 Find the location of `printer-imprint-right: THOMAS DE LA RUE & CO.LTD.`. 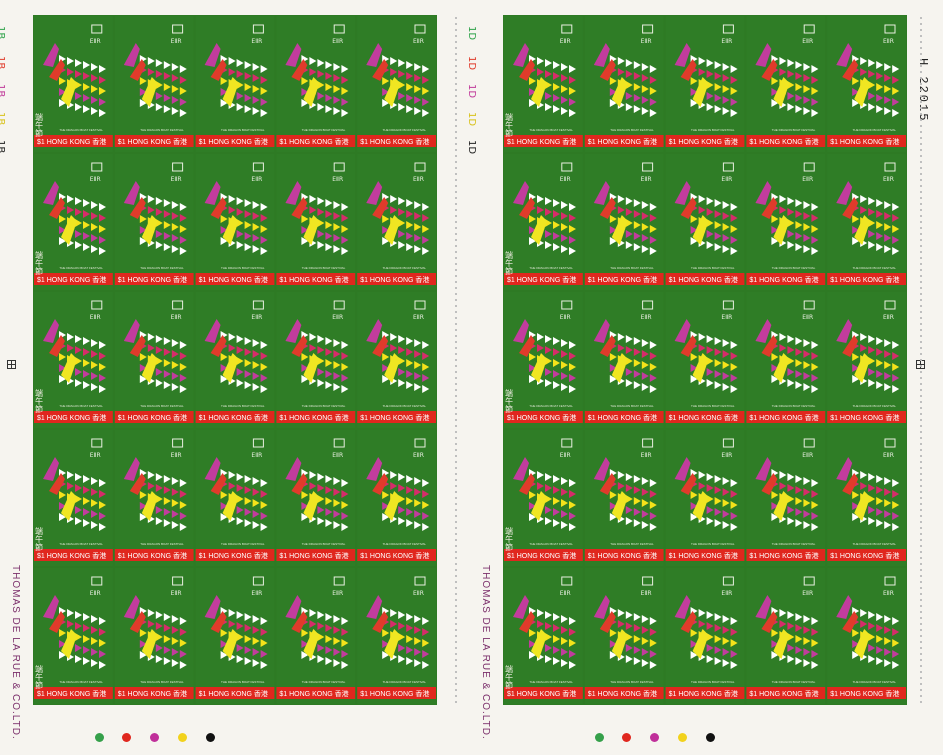

printer-imprint-right: THOMAS DE LA RUE & CO.LTD. is located at coordinates (485, 652).